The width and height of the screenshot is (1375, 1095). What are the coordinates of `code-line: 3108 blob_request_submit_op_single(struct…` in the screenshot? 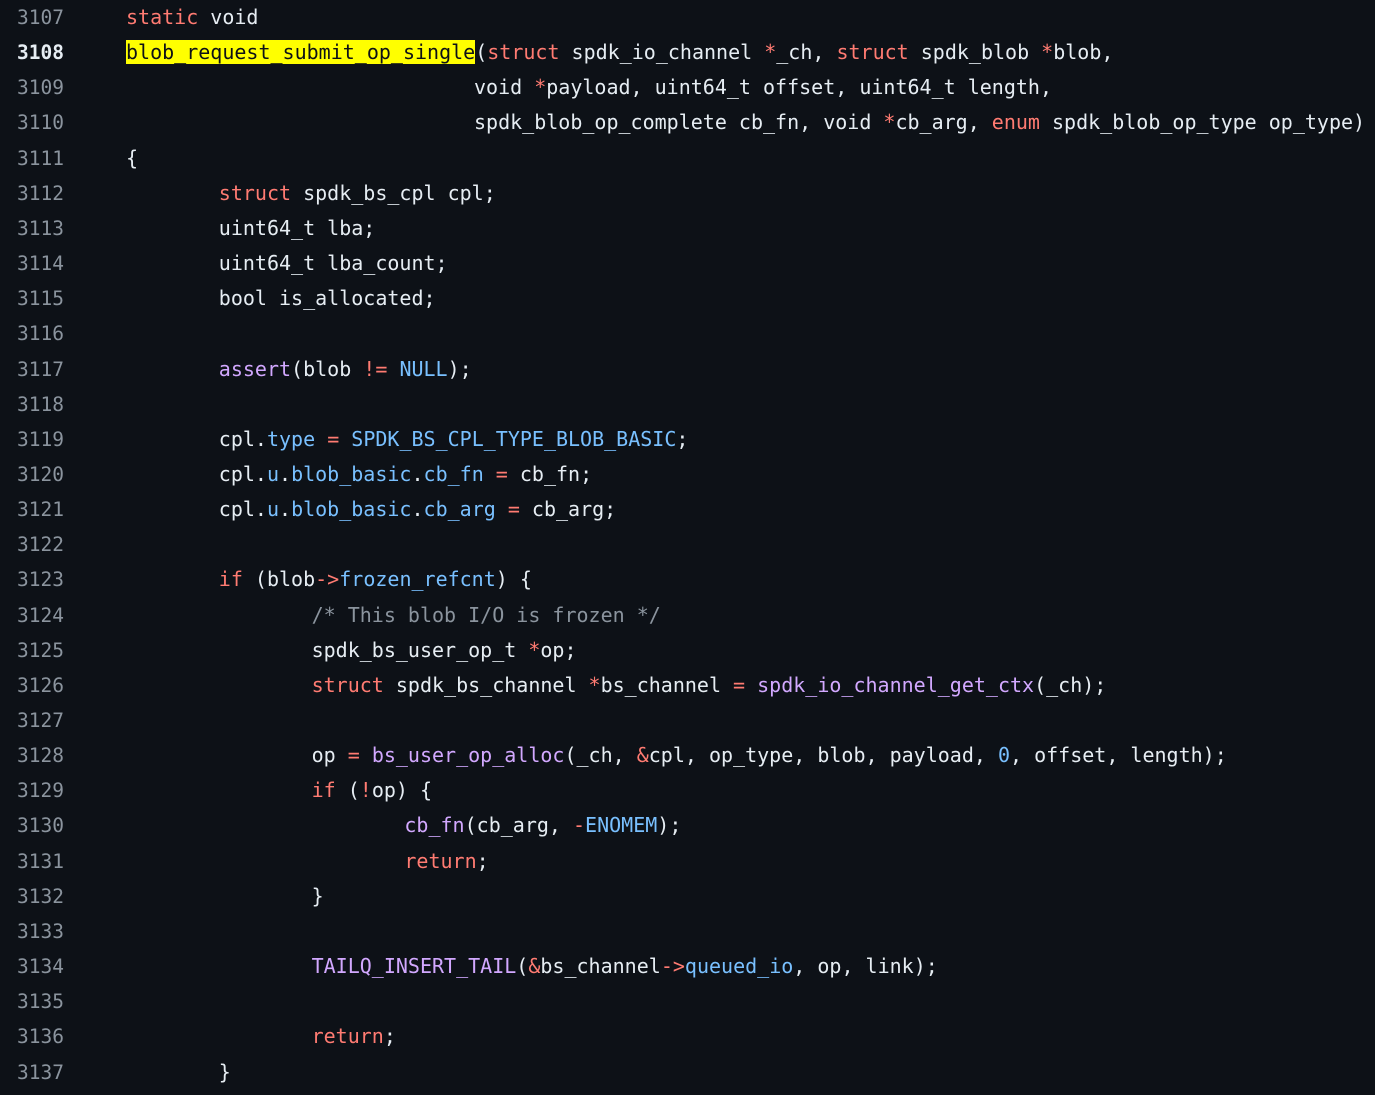 It's located at (687, 52).